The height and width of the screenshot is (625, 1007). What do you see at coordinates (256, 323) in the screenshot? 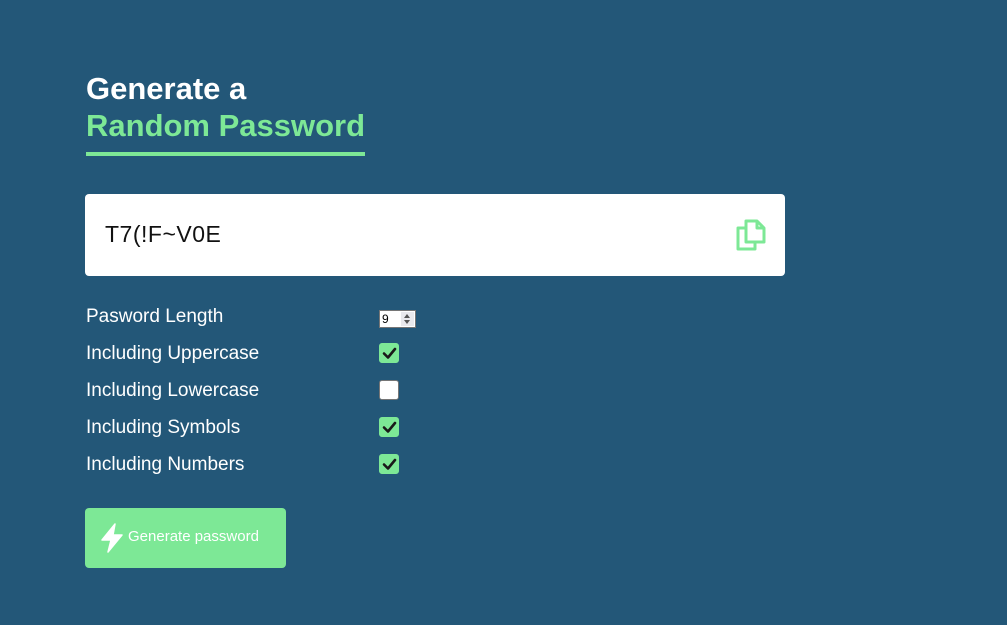
I see `option-length: Pasword Length 9` at bounding box center [256, 323].